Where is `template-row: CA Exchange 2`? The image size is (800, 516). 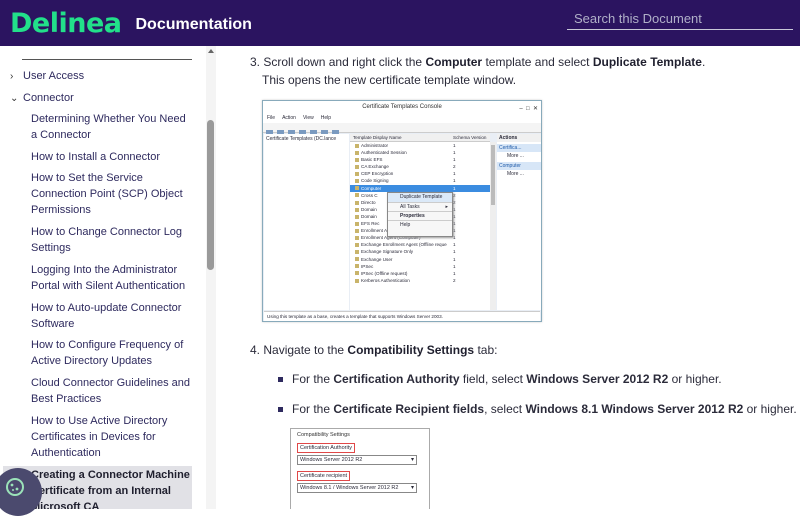 template-row: CA Exchange 2 is located at coordinates (420, 166).